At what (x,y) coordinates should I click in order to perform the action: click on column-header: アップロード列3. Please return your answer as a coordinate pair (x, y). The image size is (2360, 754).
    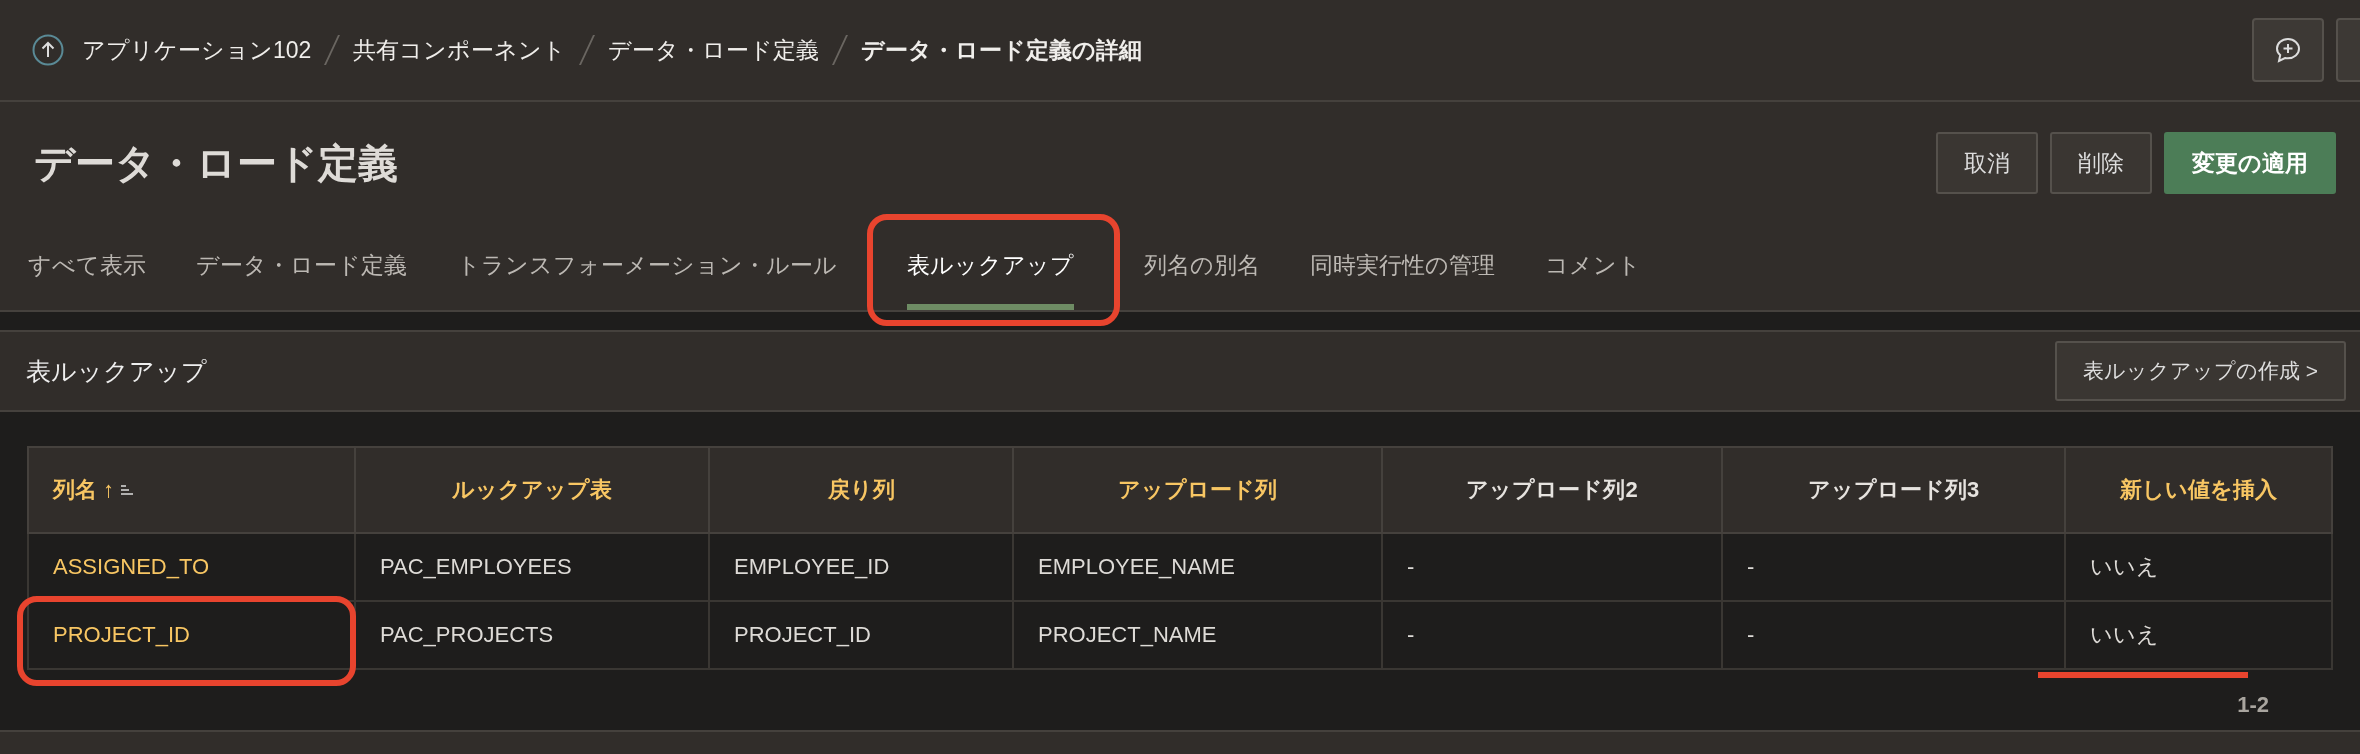
    Looking at the image, I should click on (1893, 490).